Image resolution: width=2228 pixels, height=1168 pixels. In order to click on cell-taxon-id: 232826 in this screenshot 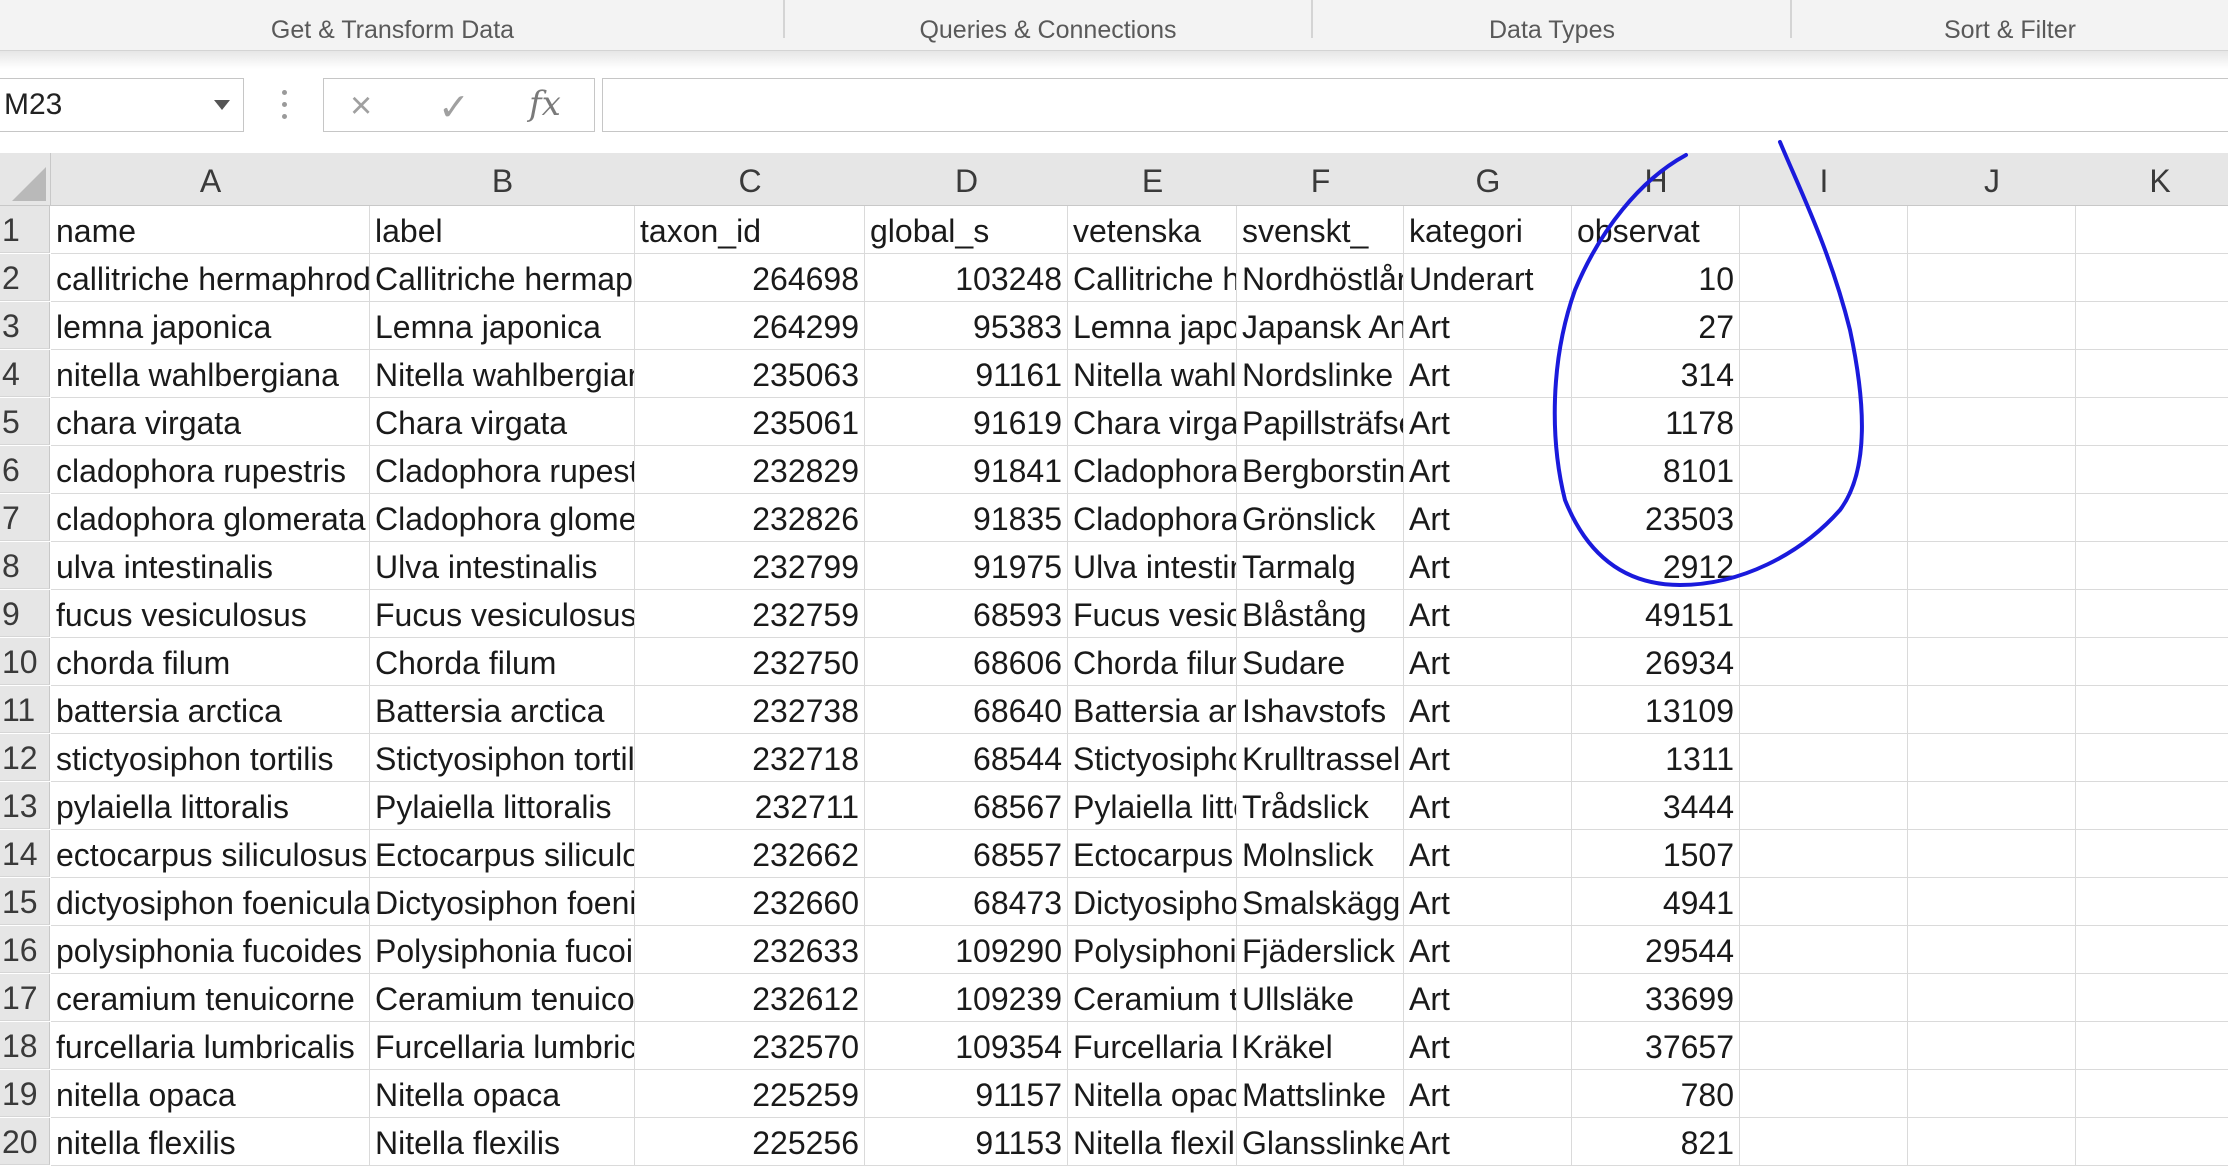, I will do `click(750, 518)`.